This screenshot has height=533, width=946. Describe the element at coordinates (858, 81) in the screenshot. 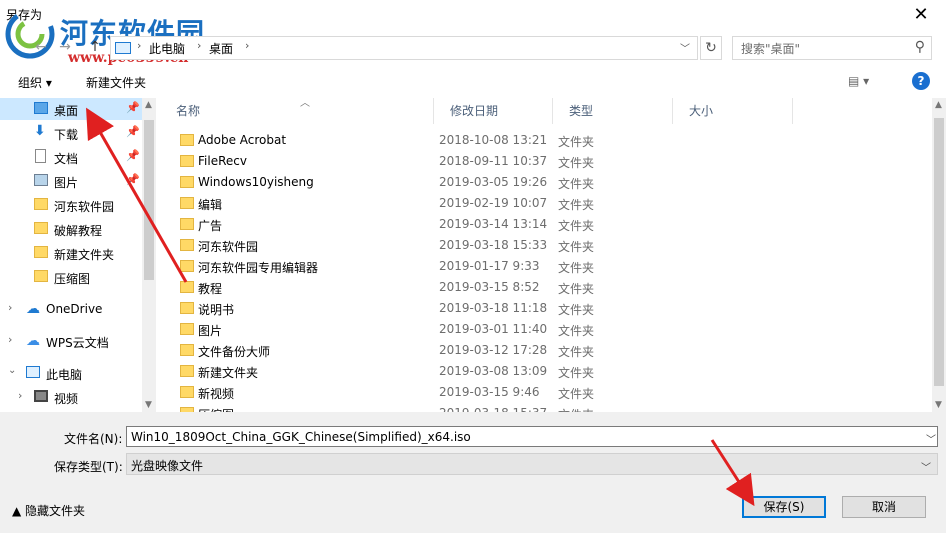

I see `view-options-button: ▤ ▾` at that location.